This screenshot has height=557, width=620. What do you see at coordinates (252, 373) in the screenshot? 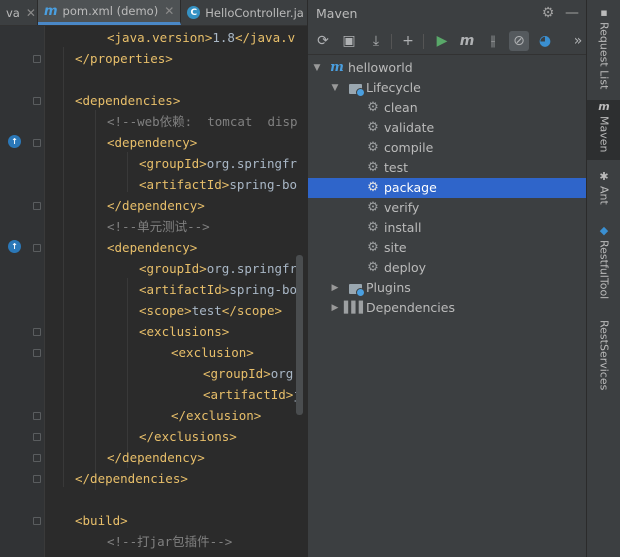
I see `code-line: <groupId>org.` at bounding box center [252, 373].